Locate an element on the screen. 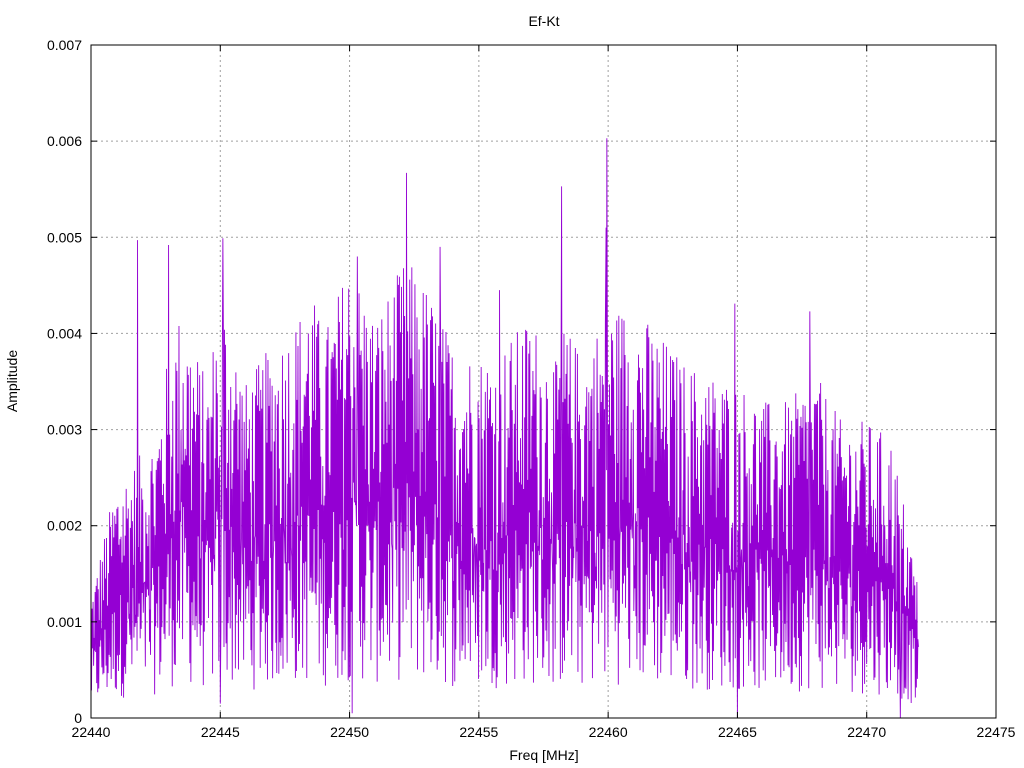 The image size is (1024, 768). y-tick-label: 0.004 is located at coordinates (64, 333).